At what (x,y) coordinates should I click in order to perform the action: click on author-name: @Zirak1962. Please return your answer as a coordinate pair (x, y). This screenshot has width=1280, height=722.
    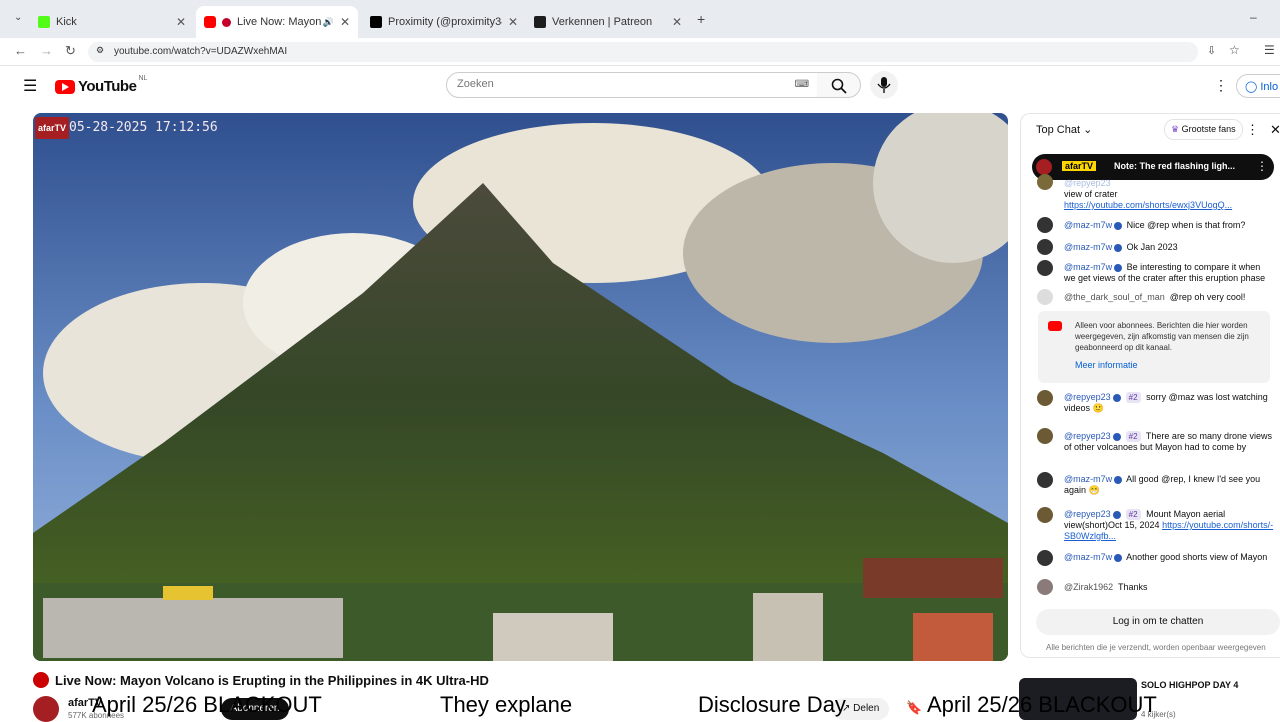
    Looking at the image, I should click on (1088, 587).